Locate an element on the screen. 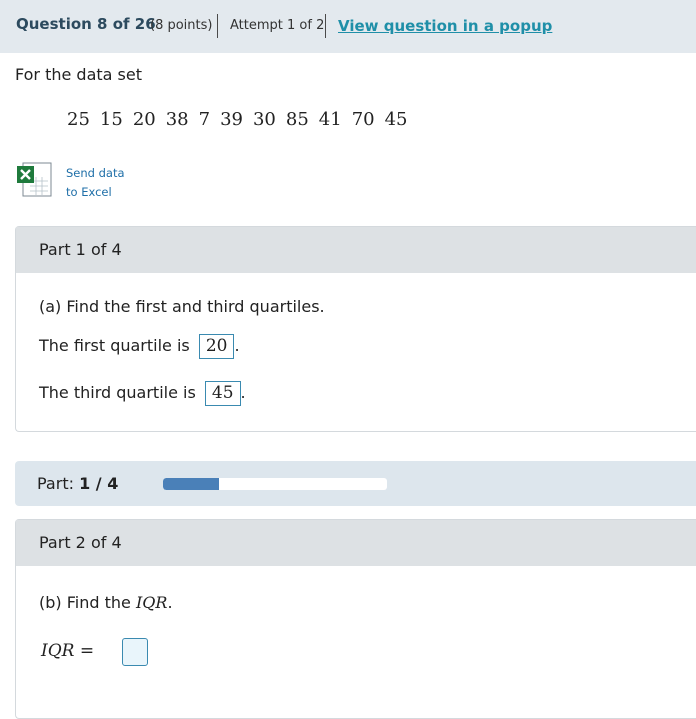  question-title: Question 8 of 26 is located at coordinates (86, 24).